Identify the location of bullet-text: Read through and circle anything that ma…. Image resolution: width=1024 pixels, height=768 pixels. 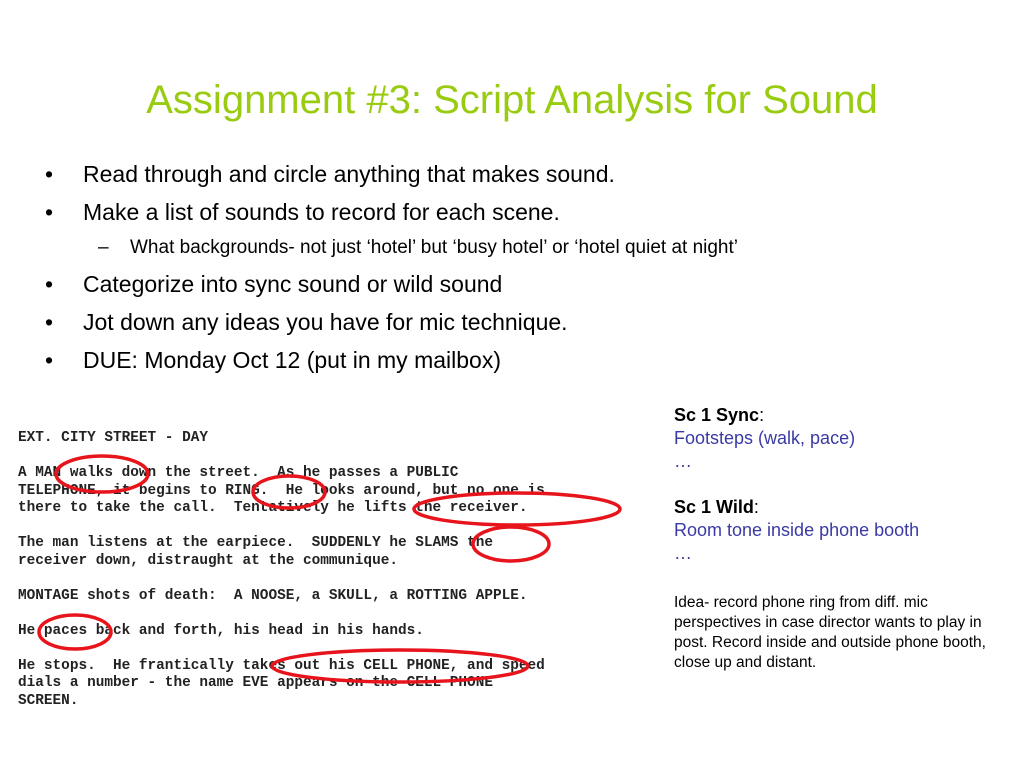
(349, 174).